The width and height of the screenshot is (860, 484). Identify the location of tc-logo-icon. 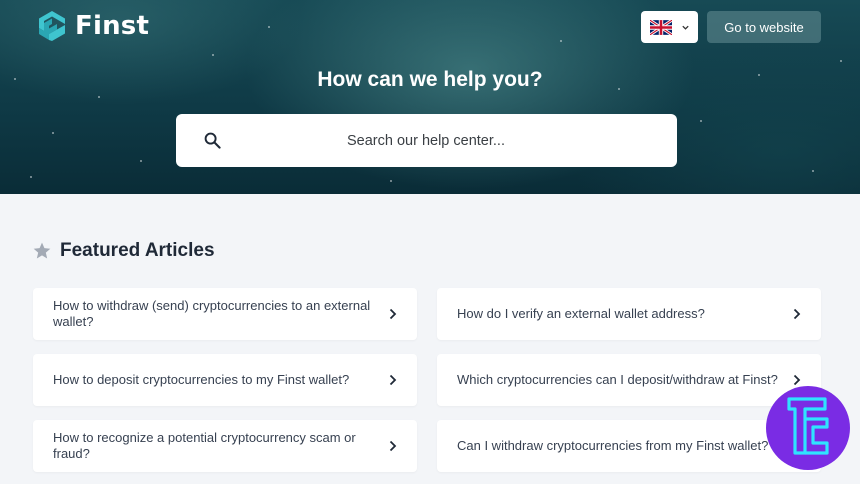
(808, 426).